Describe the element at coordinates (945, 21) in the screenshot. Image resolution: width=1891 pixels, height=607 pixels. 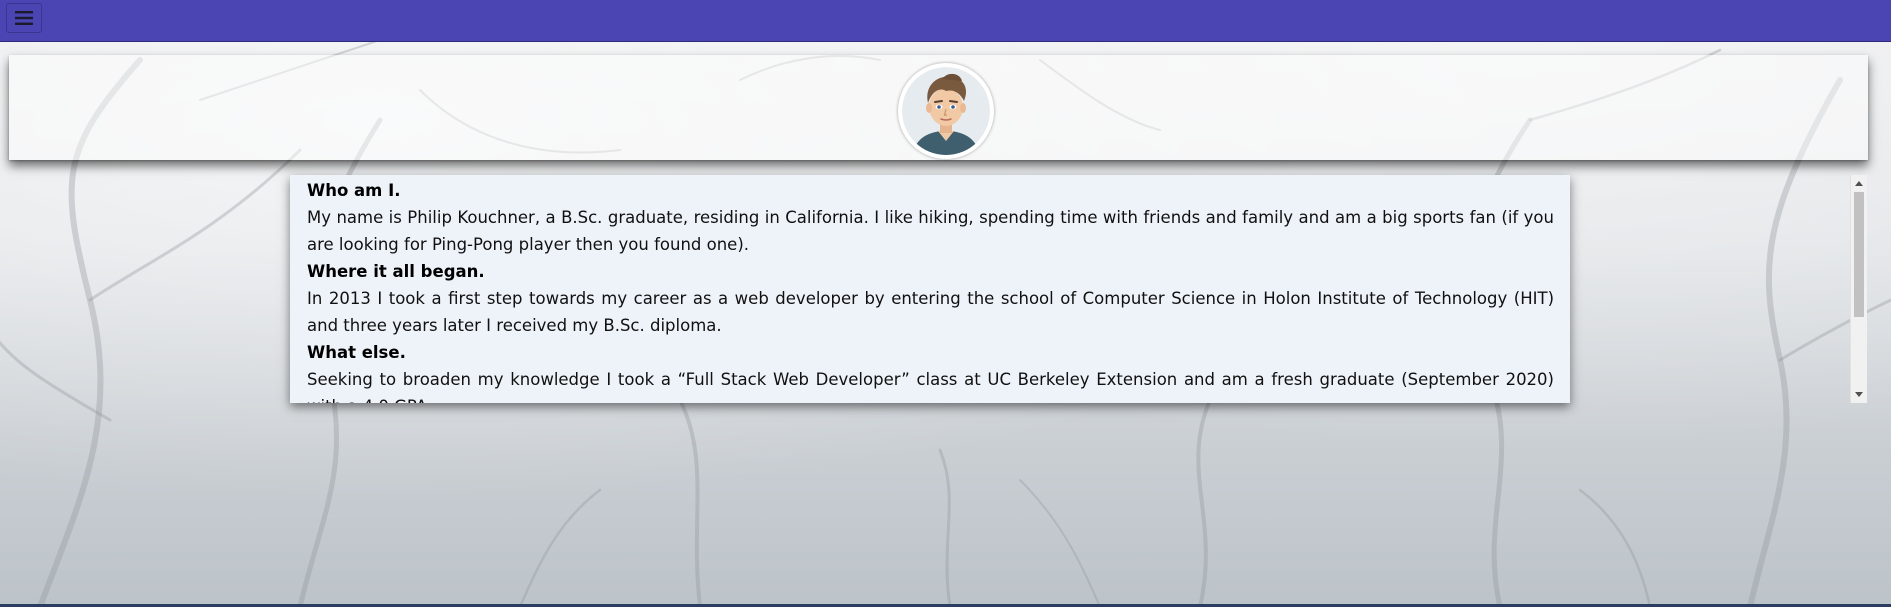
I see `top-navigation-bar` at that location.